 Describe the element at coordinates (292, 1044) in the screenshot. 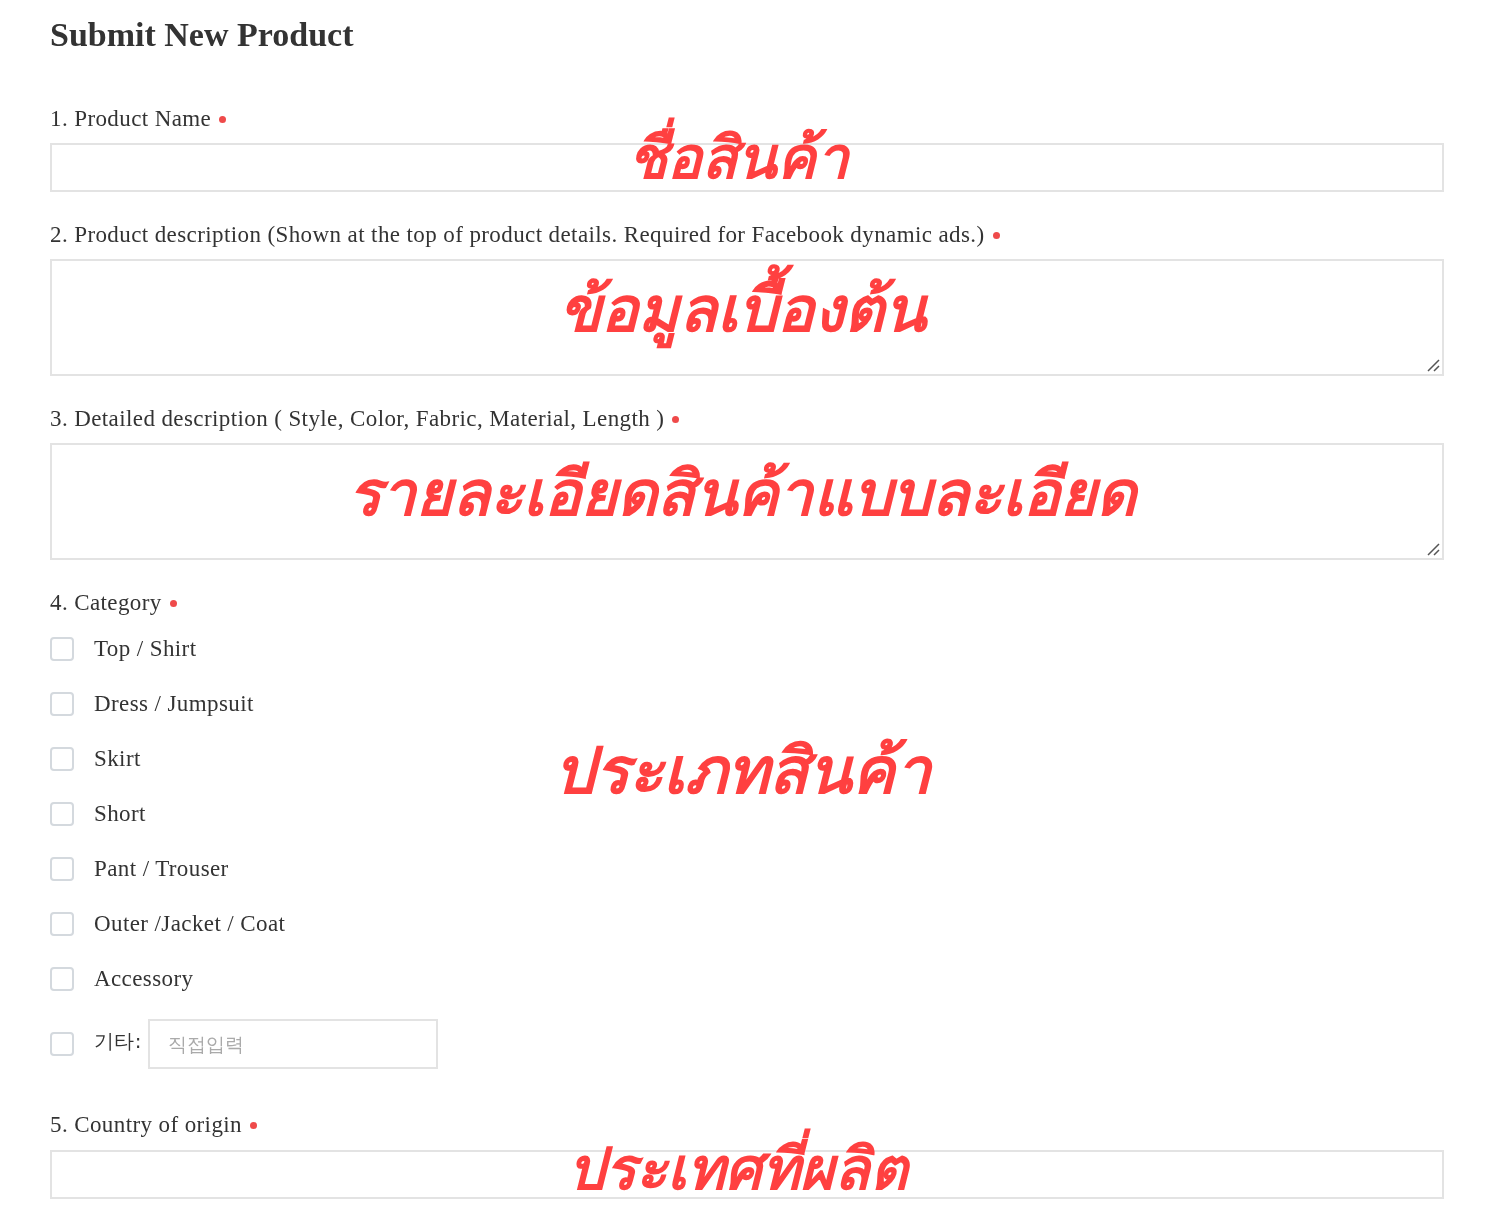

I see `input-field: 직접입력` at that location.